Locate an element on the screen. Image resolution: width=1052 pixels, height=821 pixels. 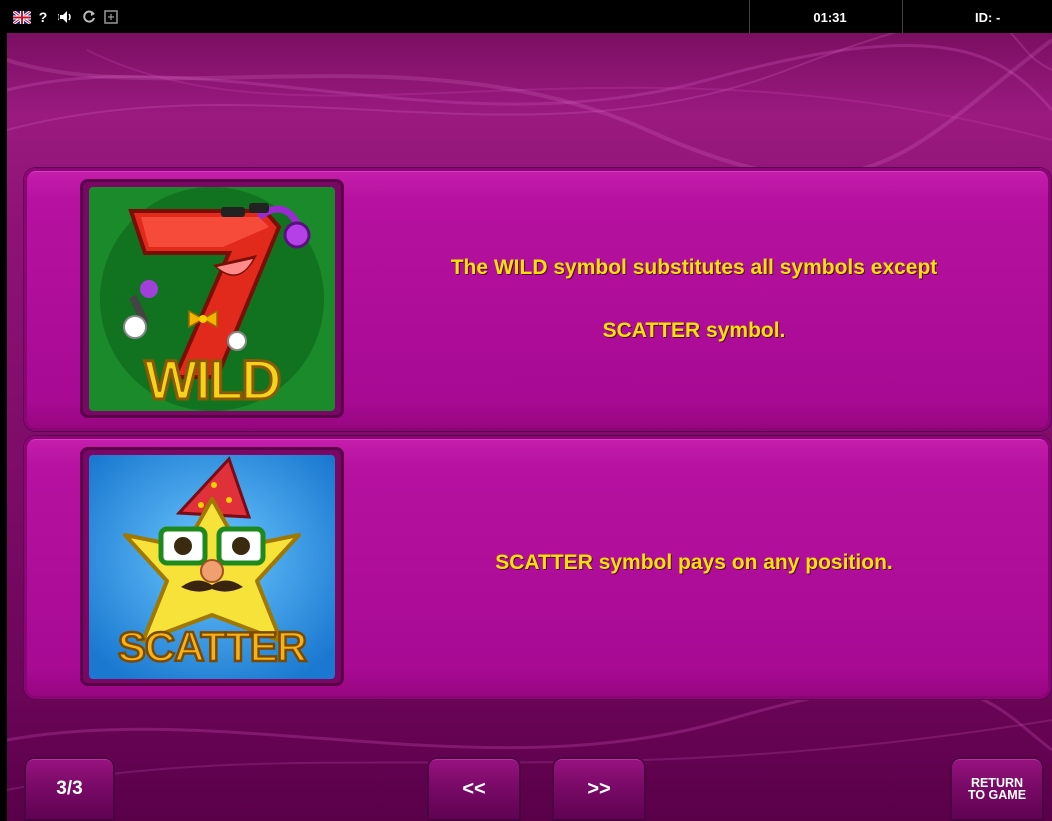
scatter-symbol-art: SCATTER is located at coordinates (212, 567).